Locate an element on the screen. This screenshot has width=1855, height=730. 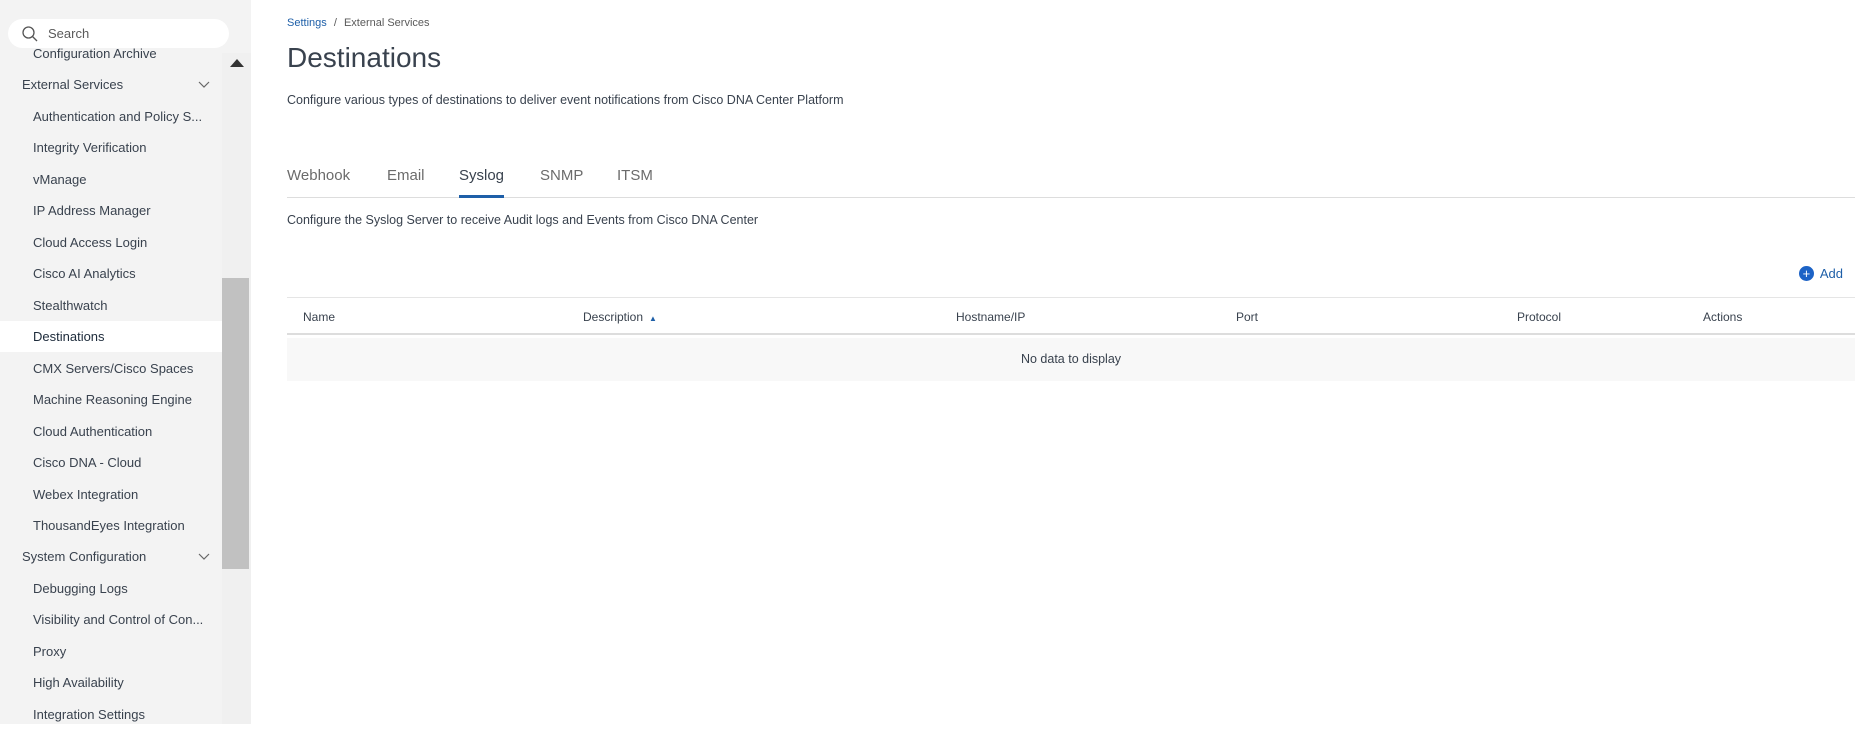
sidebar-item-destinations: Destinations is located at coordinates (111, 337).